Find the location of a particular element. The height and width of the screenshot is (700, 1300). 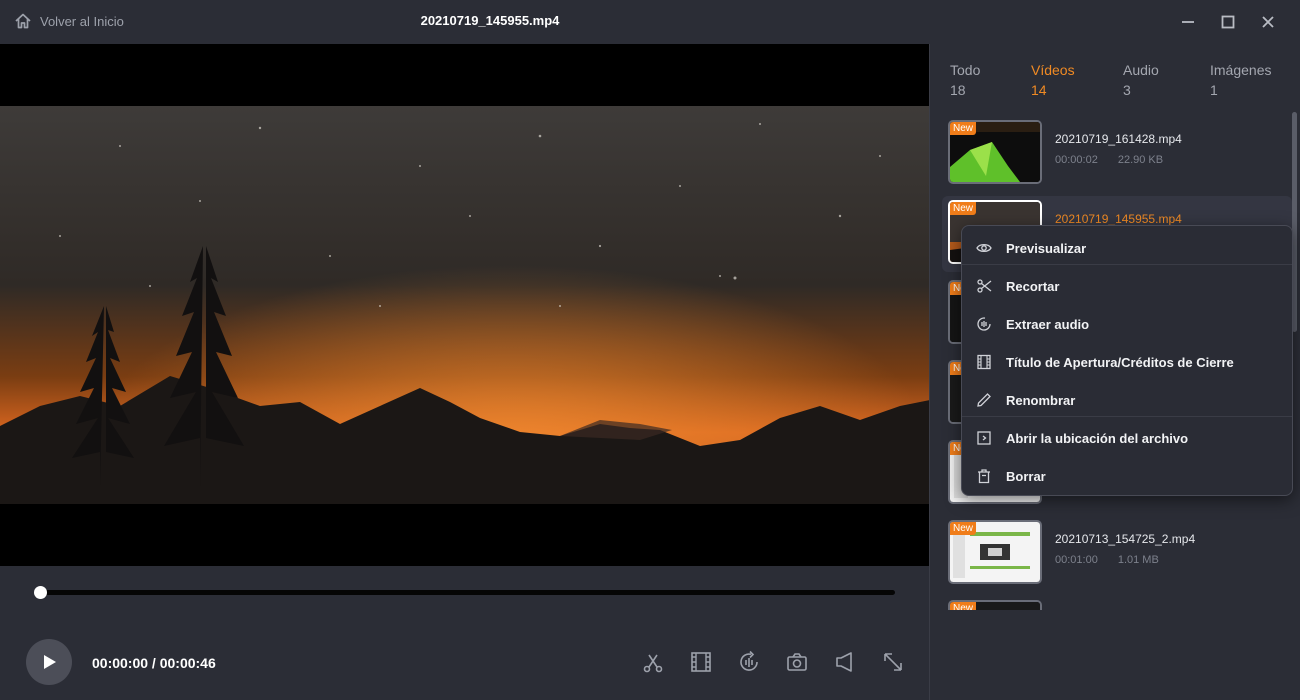

play-button is located at coordinates (49, 662).